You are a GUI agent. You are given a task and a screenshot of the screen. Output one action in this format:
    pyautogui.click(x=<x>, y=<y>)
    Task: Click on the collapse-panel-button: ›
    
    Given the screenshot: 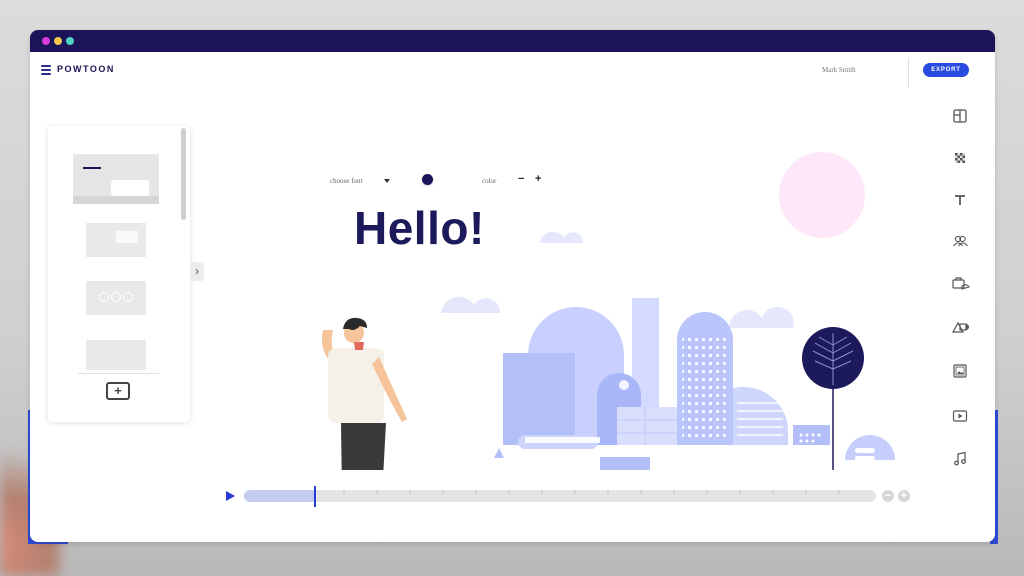 What is the action you would take?
    pyautogui.click(x=197, y=271)
    